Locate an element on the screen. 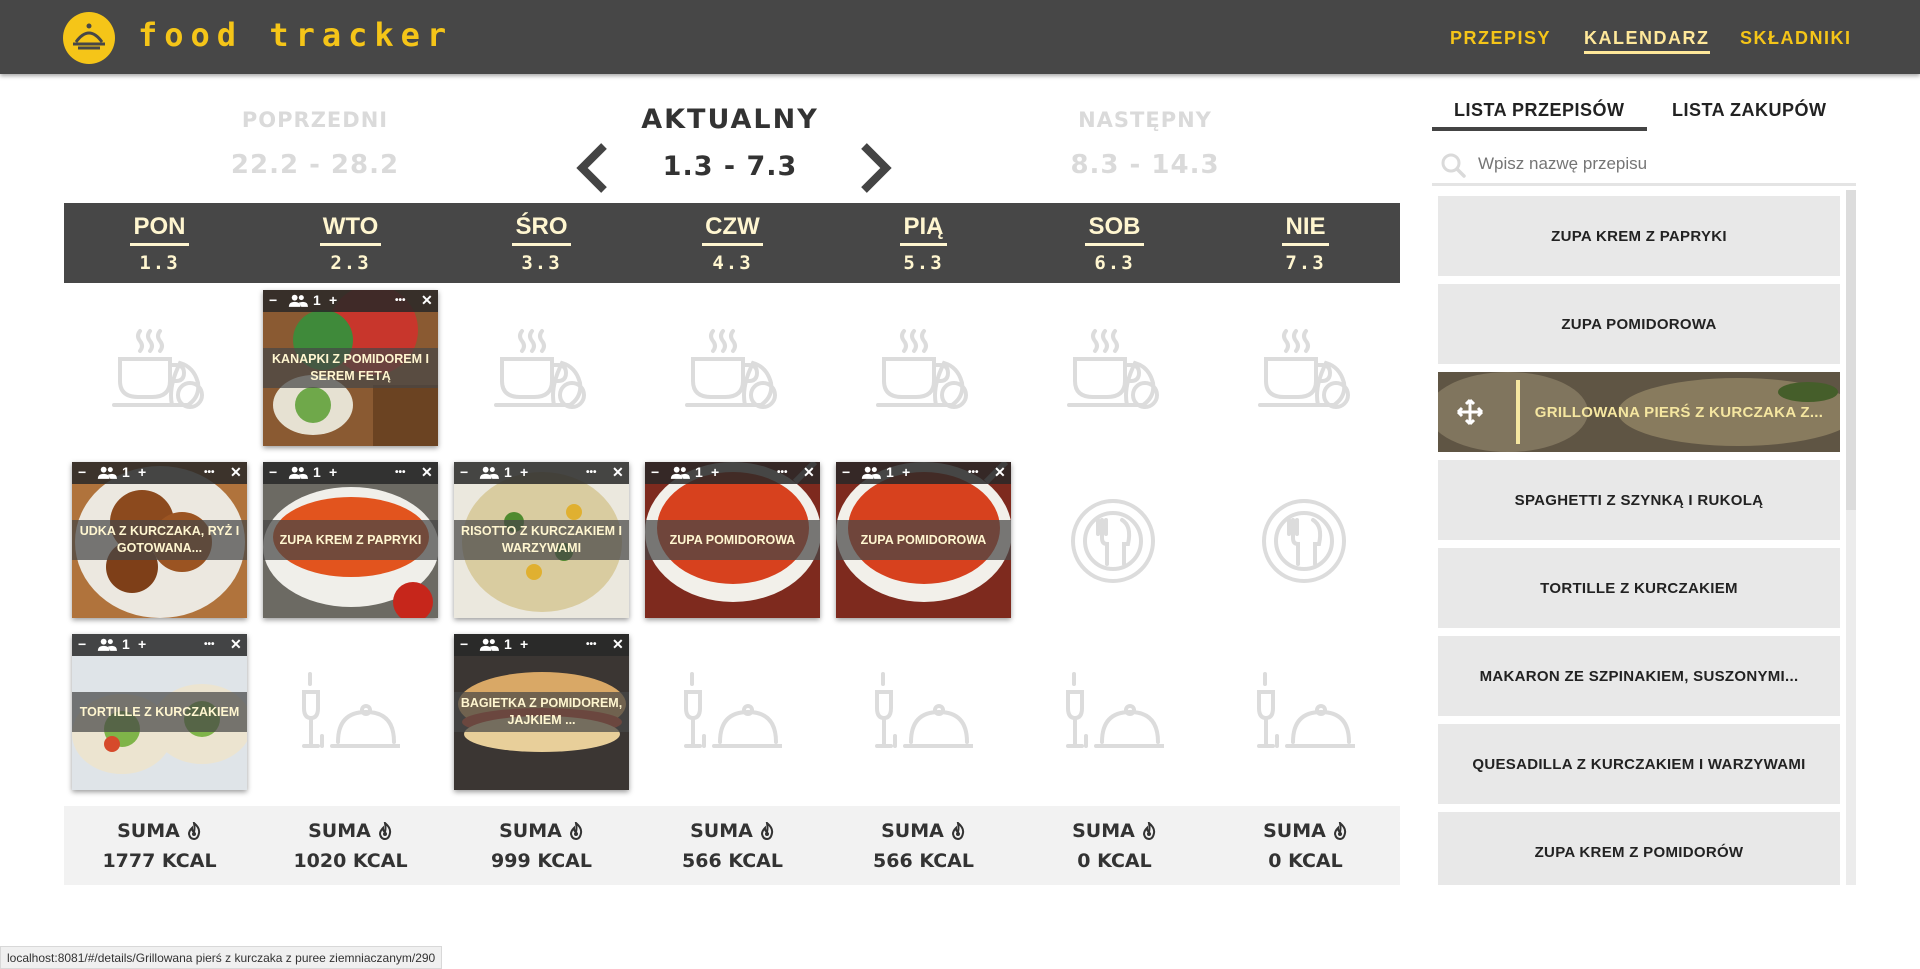 This screenshot has width=1920, height=969. search-input is located at coordinates (1663, 164).